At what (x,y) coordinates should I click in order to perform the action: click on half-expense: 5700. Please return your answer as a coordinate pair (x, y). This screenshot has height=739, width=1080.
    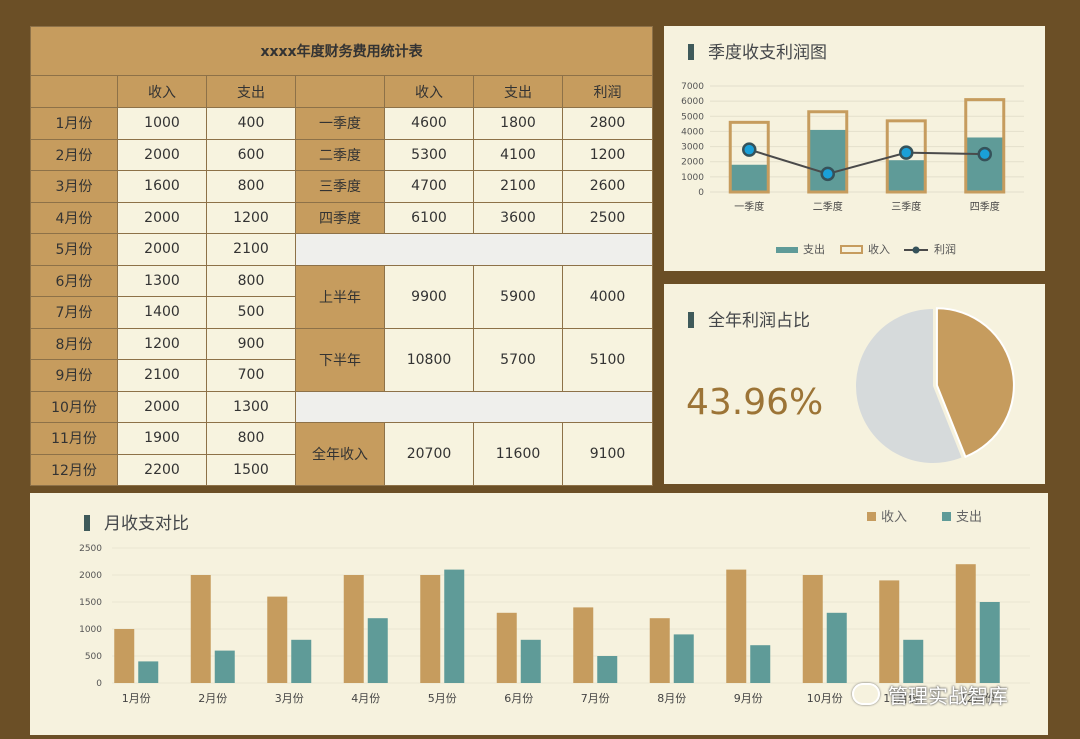
    Looking at the image, I should click on (518, 359).